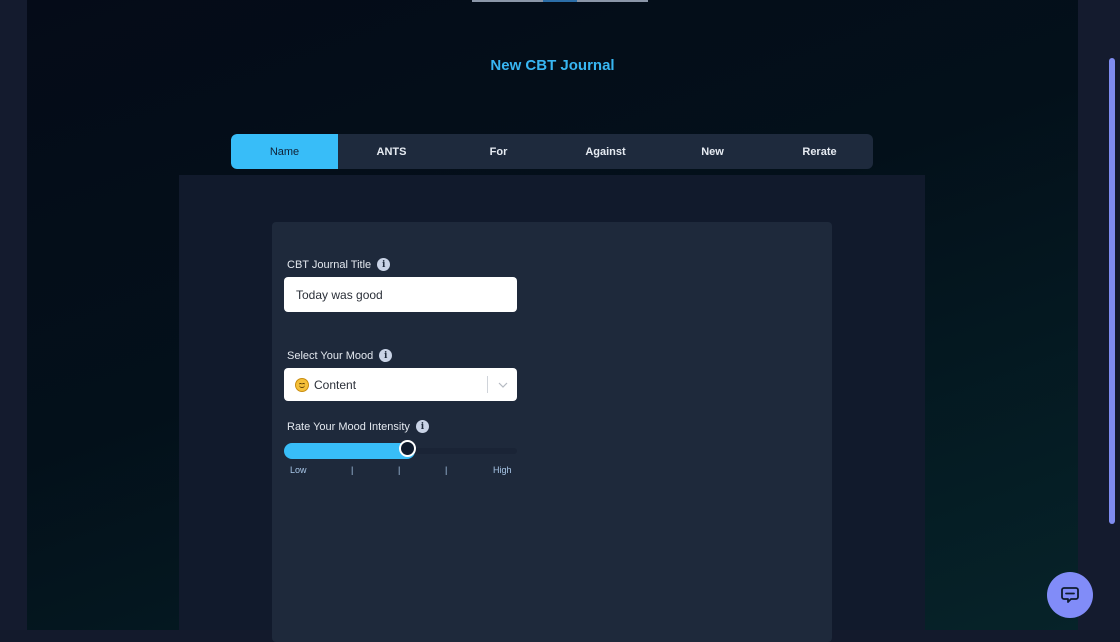 The height and width of the screenshot is (642, 1120). What do you see at coordinates (400, 384) in the screenshot?
I see `mood-select: Content` at bounding box center [400, 384].